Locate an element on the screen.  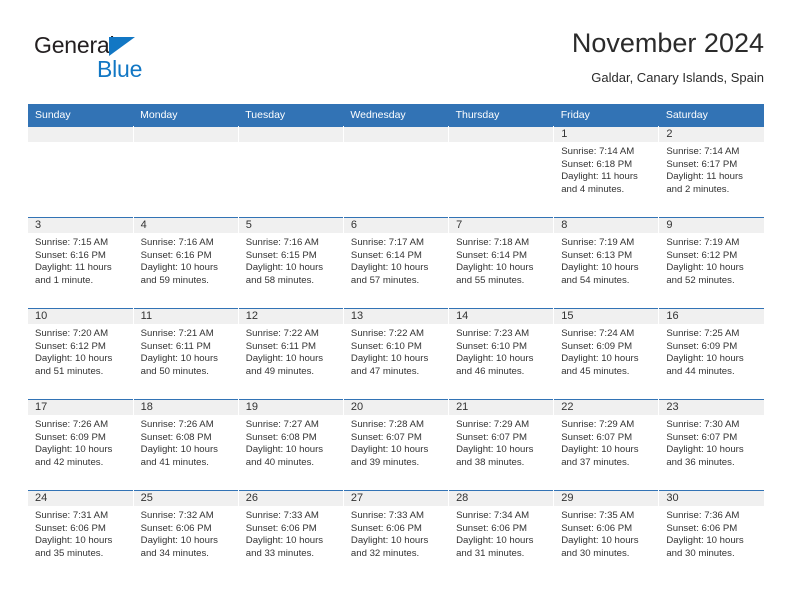
day-number: 20 is located at coordinates (396, 407).